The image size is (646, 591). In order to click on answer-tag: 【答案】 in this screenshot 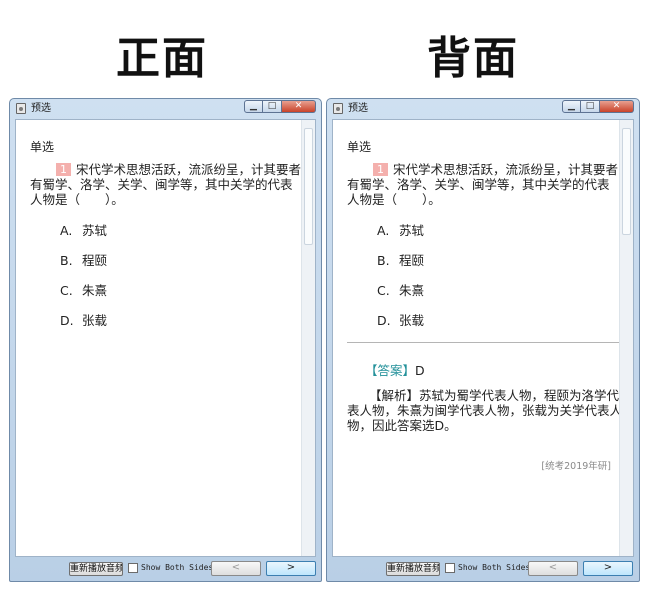, I will do `click(390, 370)`.